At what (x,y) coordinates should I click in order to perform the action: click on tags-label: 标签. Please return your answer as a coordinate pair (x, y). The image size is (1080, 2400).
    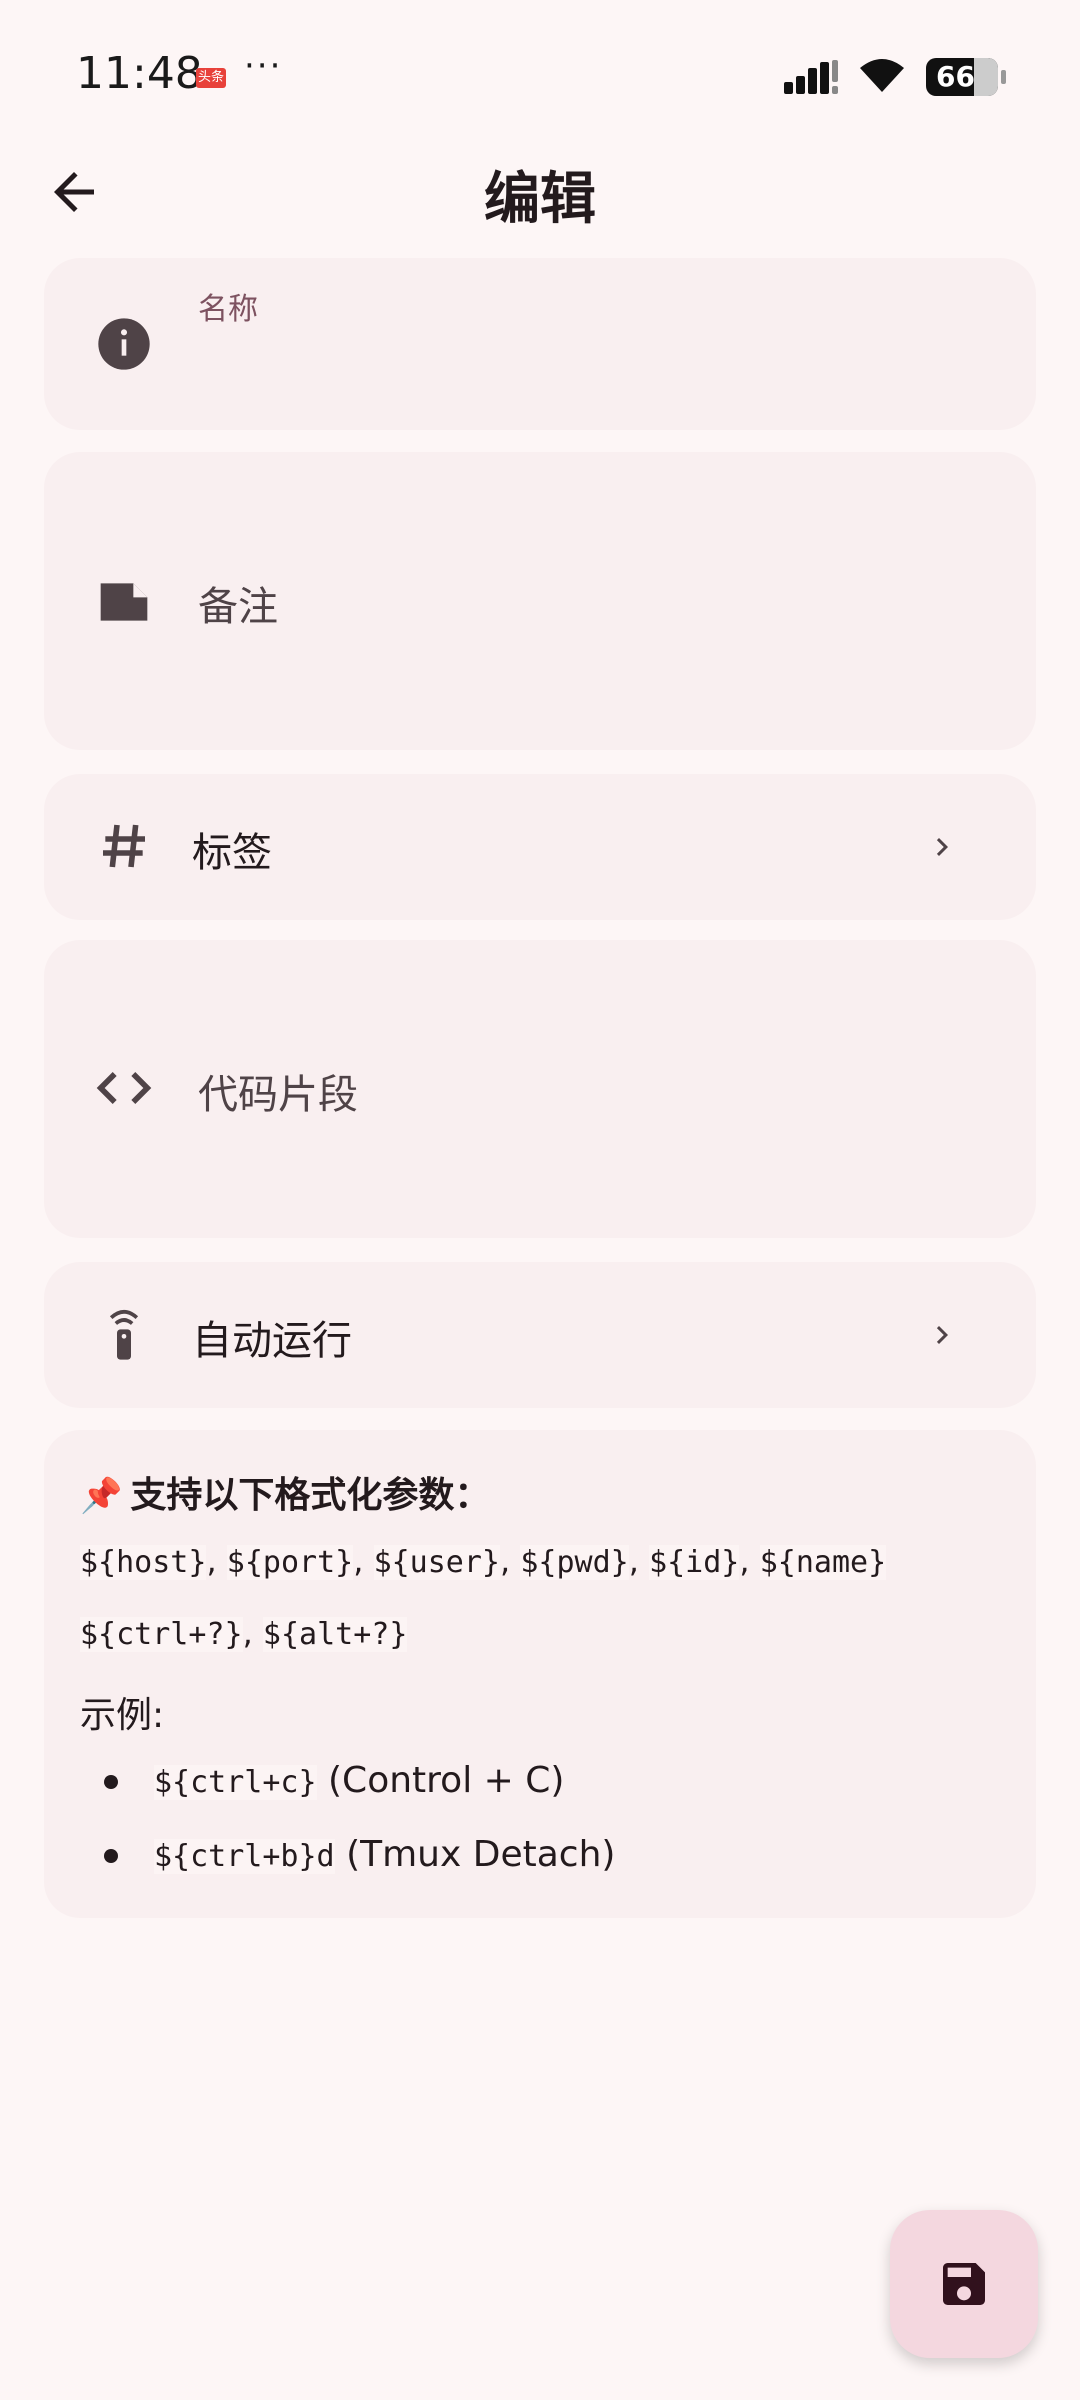
    Looking at the image, I should click on (232, 853).